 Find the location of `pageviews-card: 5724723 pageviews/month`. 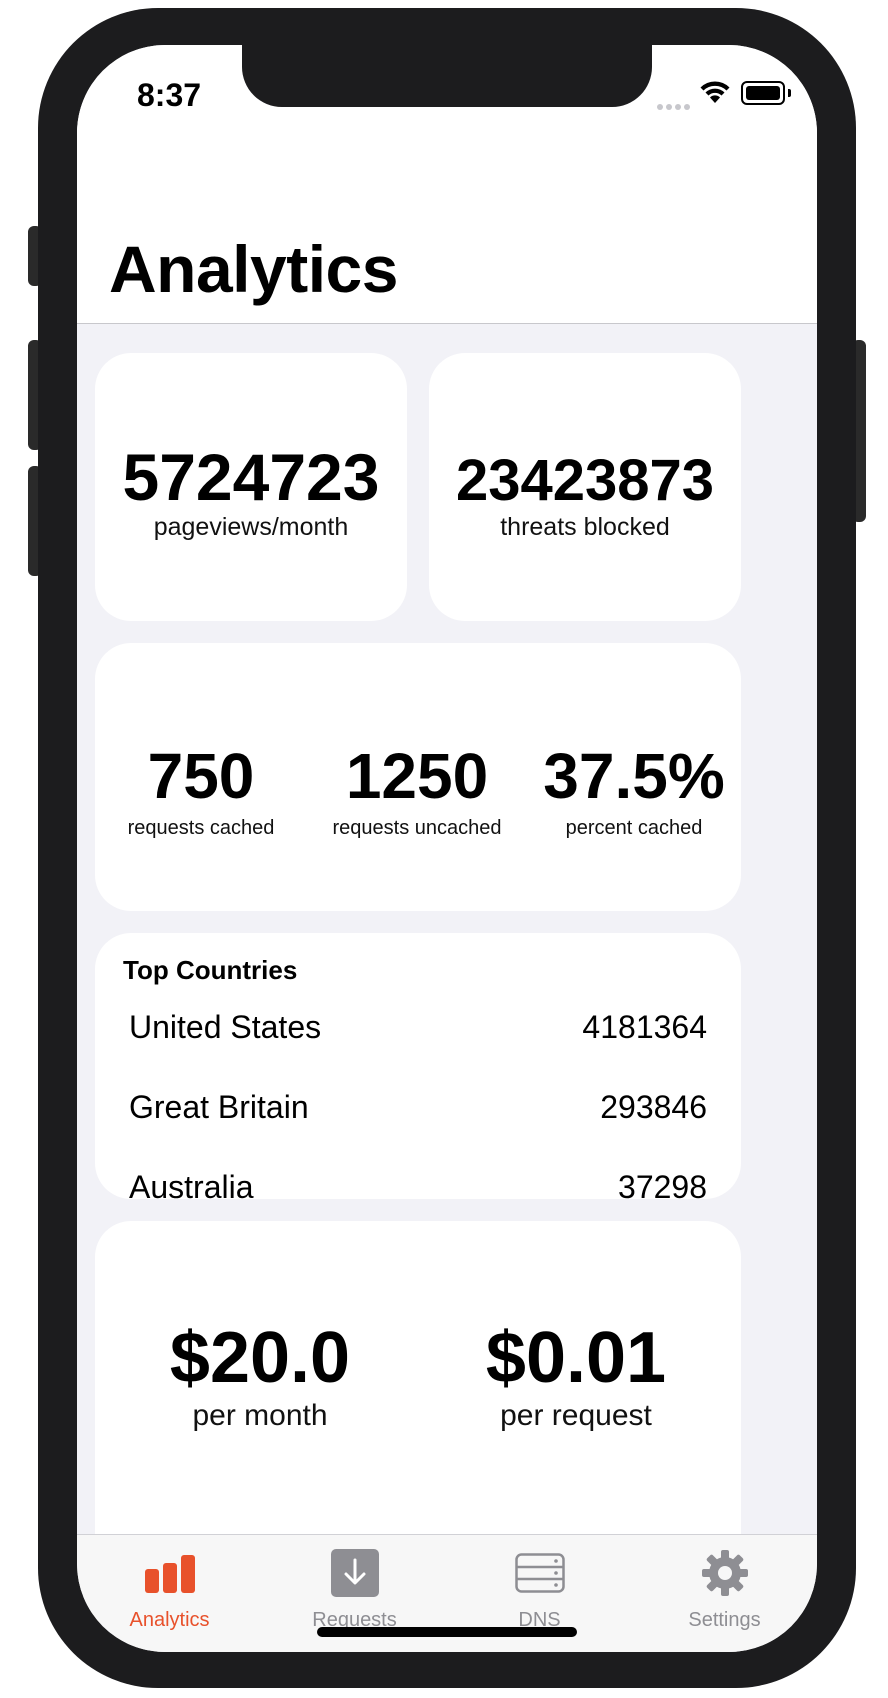

pageviews-card: 5724723 pageviews/month is located at coordinates (251, 487).